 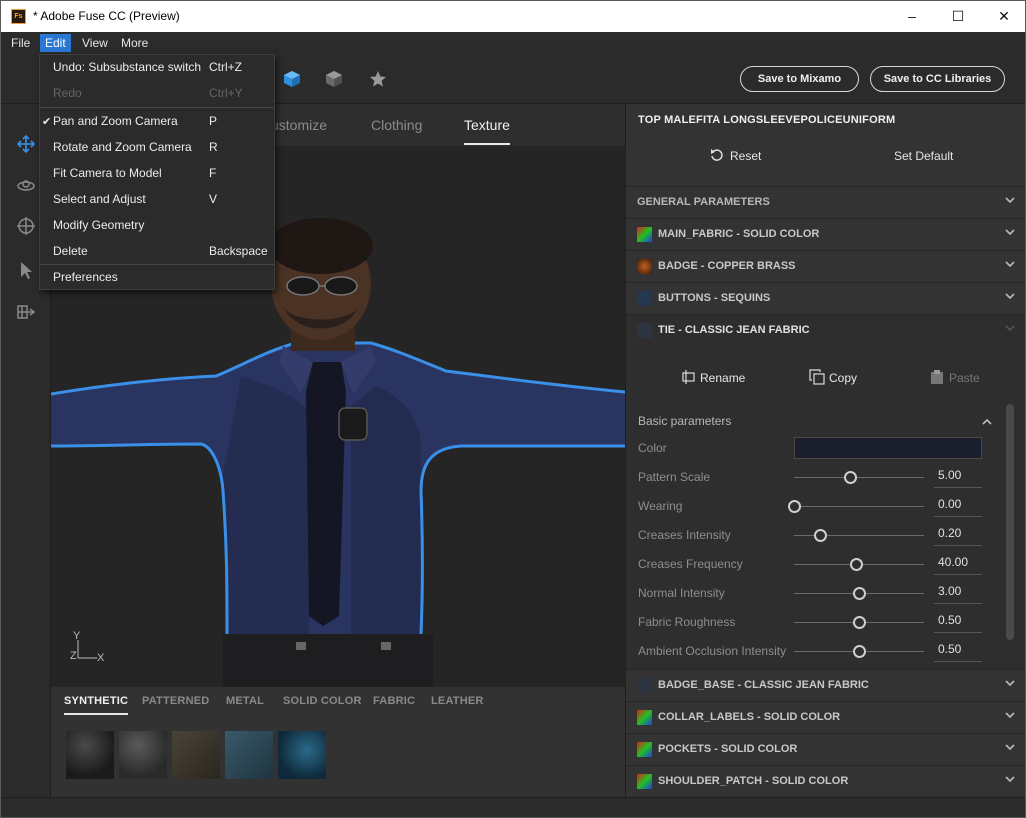 I want to click on basic-parameters-title: Basic parameters, so click(x=685, y=421).